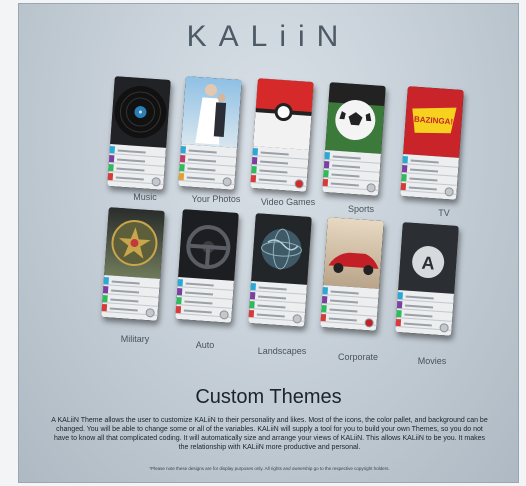  Describe the element at coordinates (358, 357) in the screenshot. I see `theme-label-corporate: Corporate` at that location.